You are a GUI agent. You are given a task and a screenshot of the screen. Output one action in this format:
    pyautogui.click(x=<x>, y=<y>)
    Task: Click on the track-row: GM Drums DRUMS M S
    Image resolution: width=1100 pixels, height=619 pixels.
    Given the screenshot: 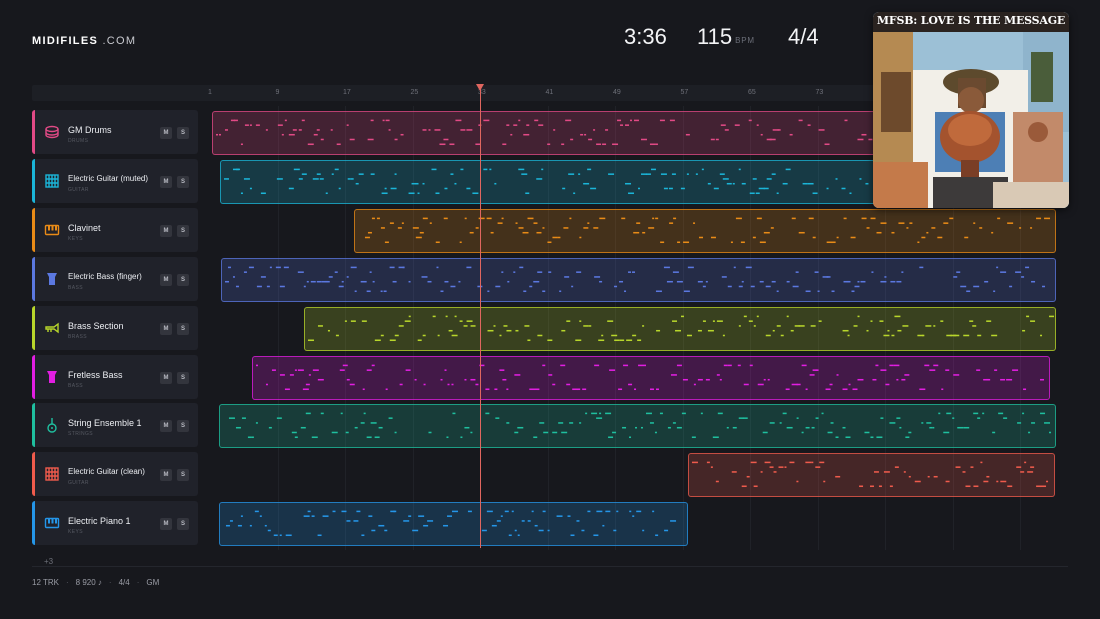 What is the action you would take?
    pyautogui.click(x=115, y=132)
    